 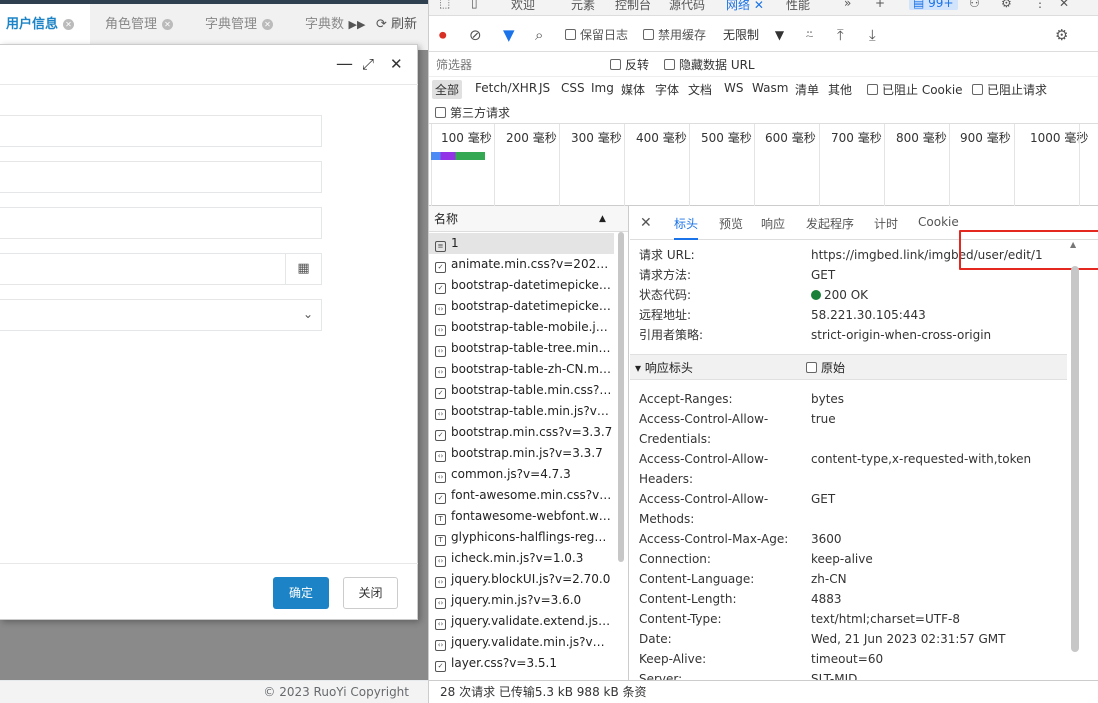 What do you see at coordinates (1006, 5) in the screenshot?
I see `settings-icon: ⚙` at bounding box center [1006, 5].